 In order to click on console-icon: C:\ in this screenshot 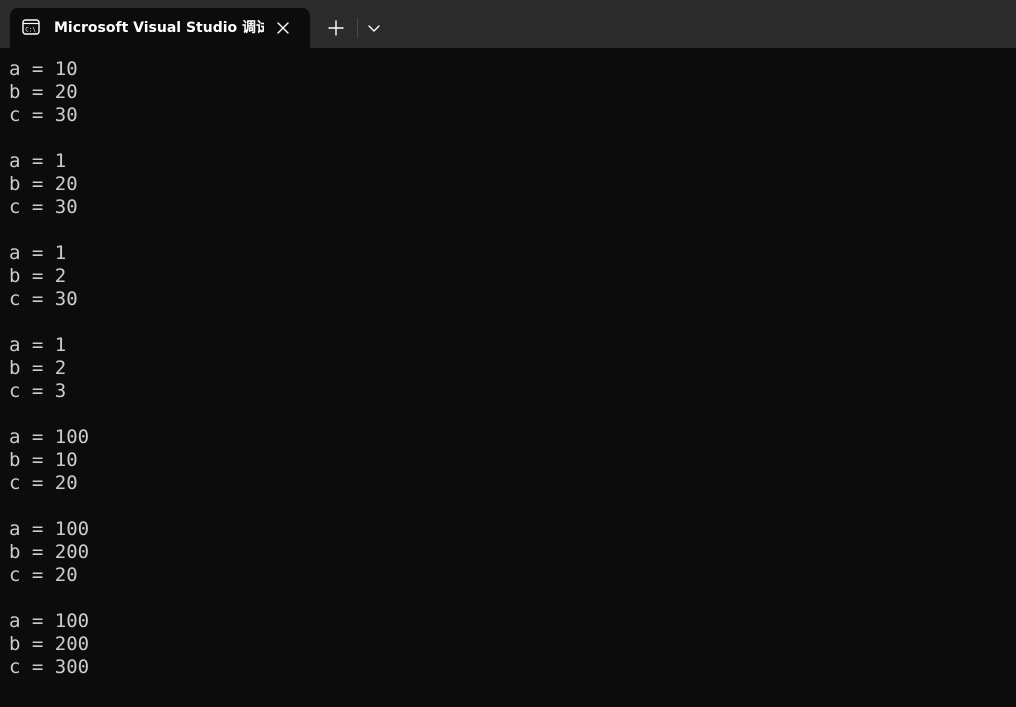, I will do `click(31, 27)`.